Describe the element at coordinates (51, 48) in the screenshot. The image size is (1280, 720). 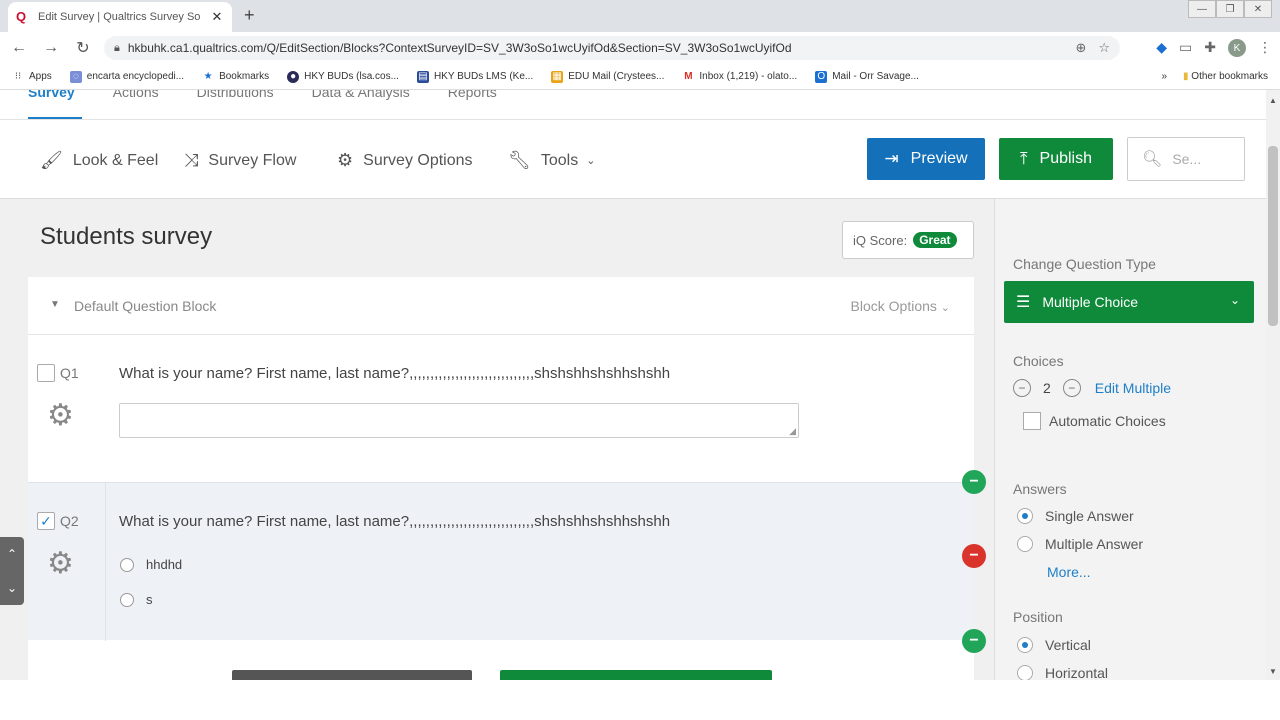
I see `forward-icon: →` at that location.